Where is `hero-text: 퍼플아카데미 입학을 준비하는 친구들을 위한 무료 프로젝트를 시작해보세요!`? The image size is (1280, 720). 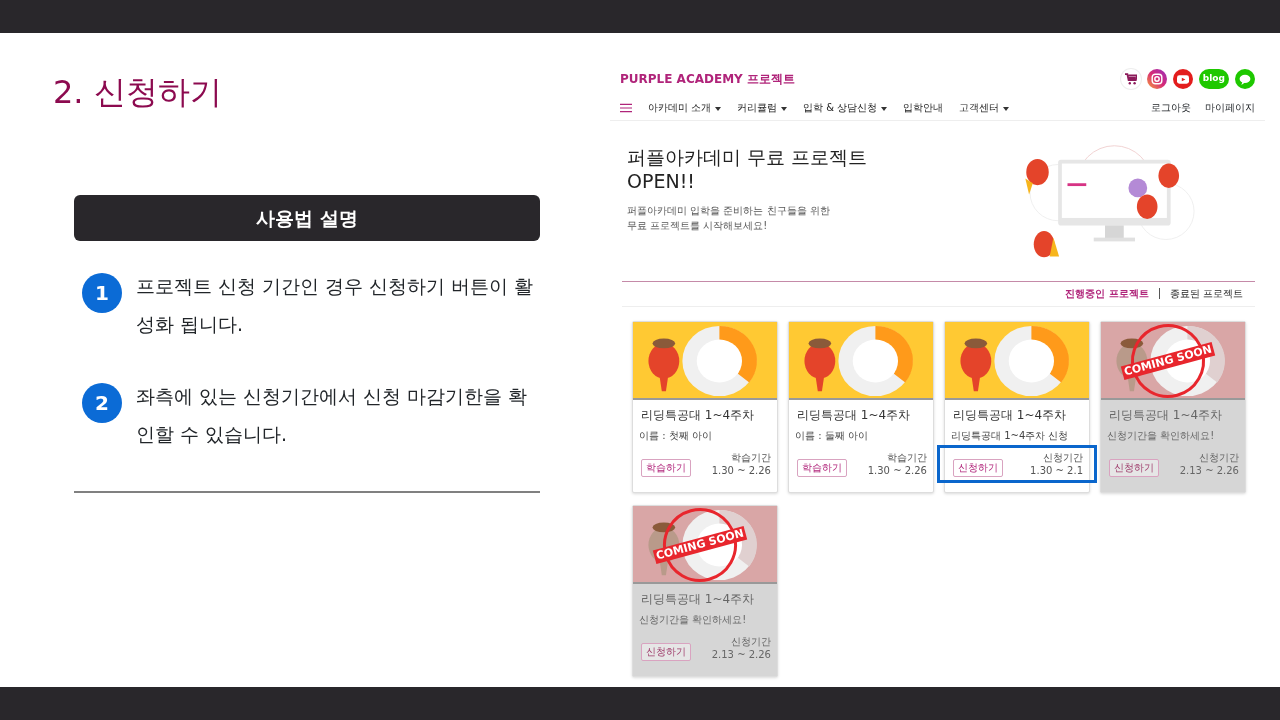
hero-text: 퍼플아카데미 입학을 준비하는 친구들을 위한 무료 프로젝트를 시작해보세요! is located at coordinates (729, 218).